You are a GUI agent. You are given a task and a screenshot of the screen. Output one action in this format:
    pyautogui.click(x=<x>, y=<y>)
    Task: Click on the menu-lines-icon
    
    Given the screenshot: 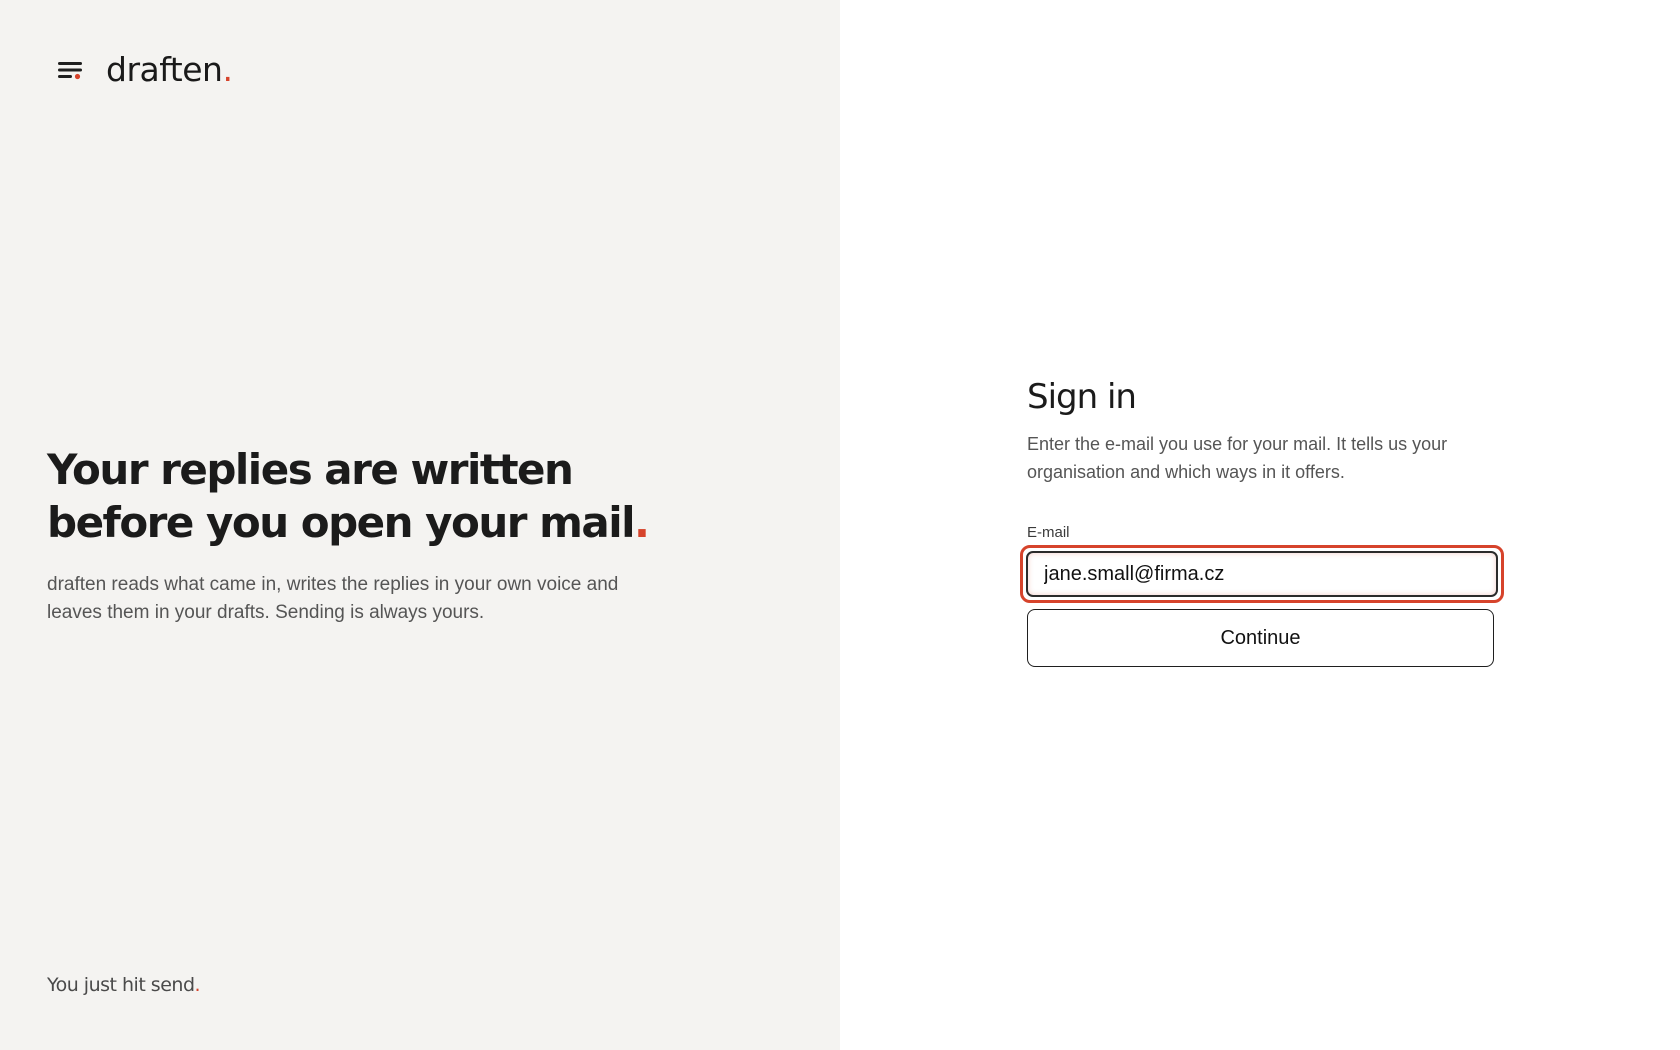 What is the action you would take?
    pyautogui.click(x=70, y=70)
    